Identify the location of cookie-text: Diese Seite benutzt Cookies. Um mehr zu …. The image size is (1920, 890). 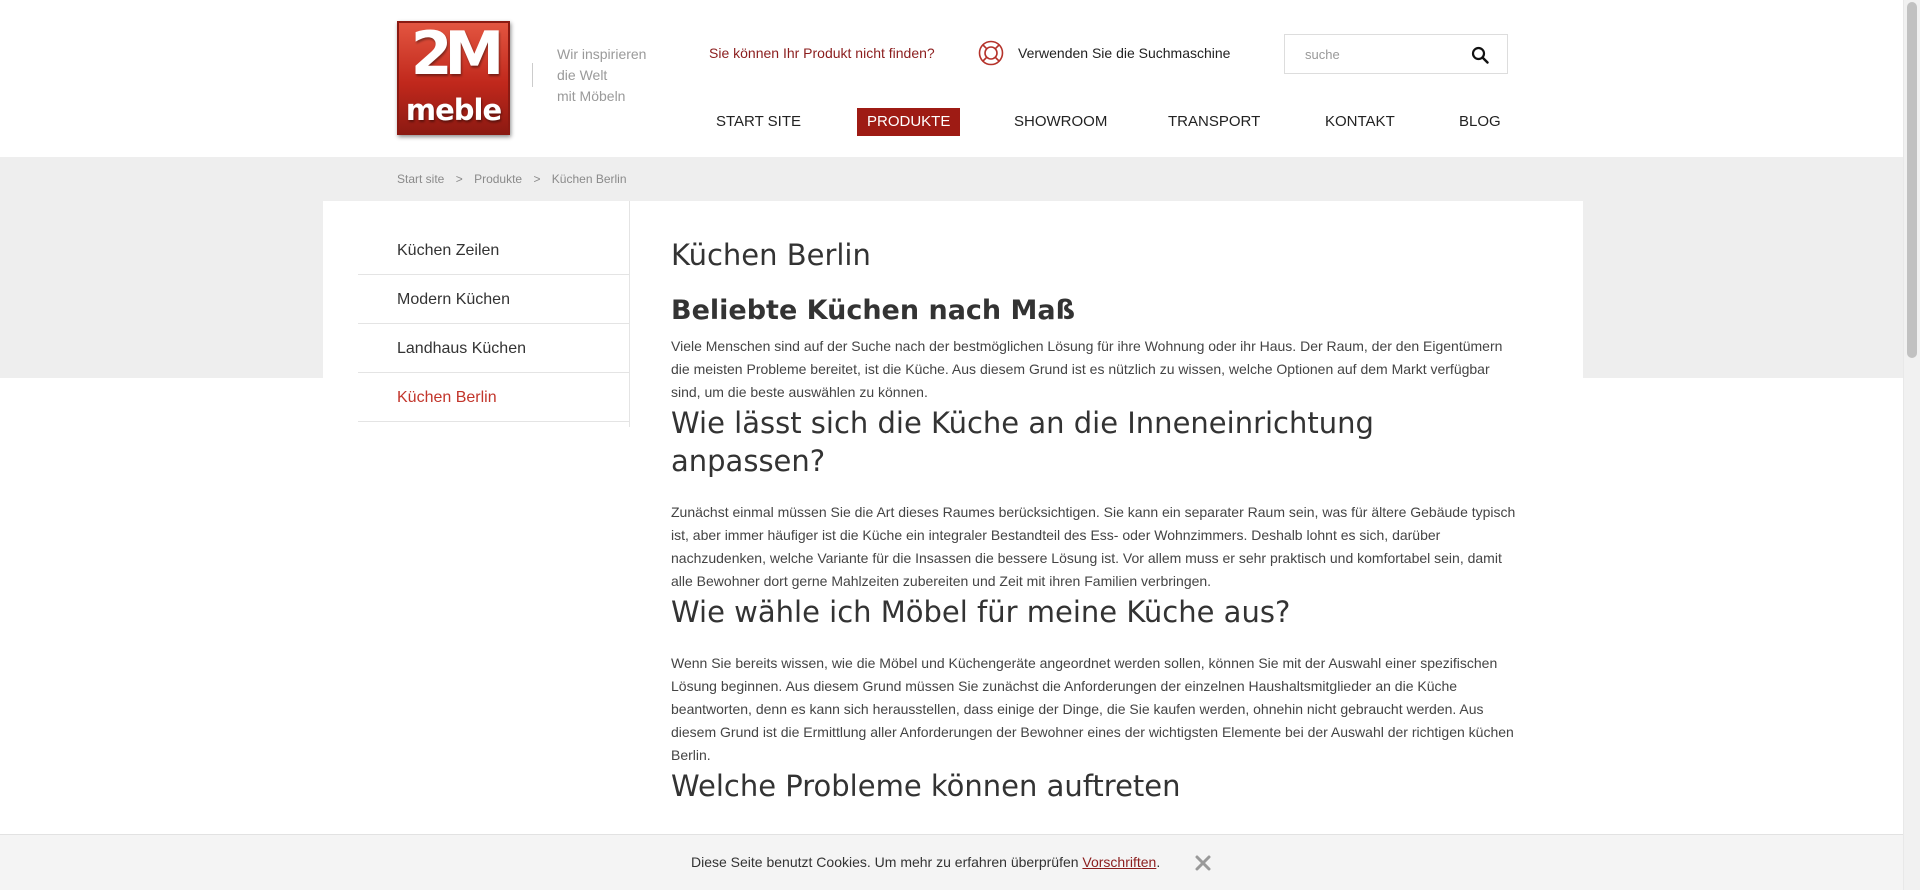
(887, 862).